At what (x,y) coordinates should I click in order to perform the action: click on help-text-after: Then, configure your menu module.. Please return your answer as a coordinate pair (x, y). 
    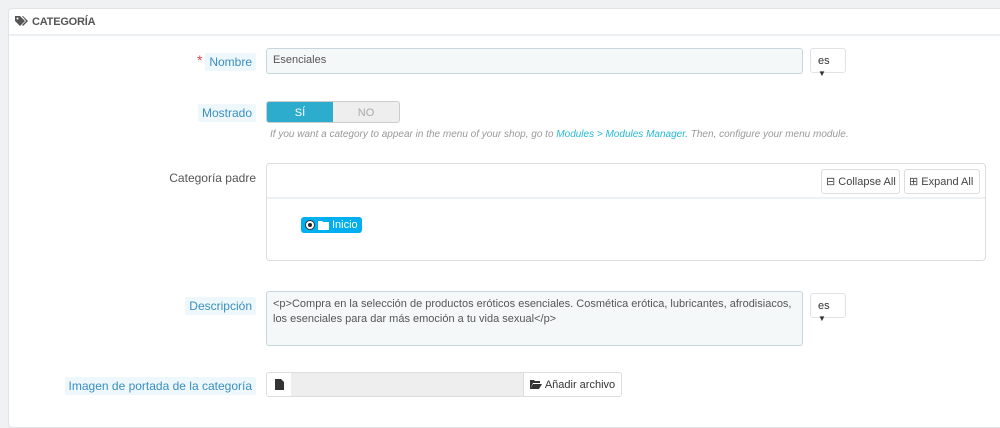
    Looking at the image, I should click on (769, 134).